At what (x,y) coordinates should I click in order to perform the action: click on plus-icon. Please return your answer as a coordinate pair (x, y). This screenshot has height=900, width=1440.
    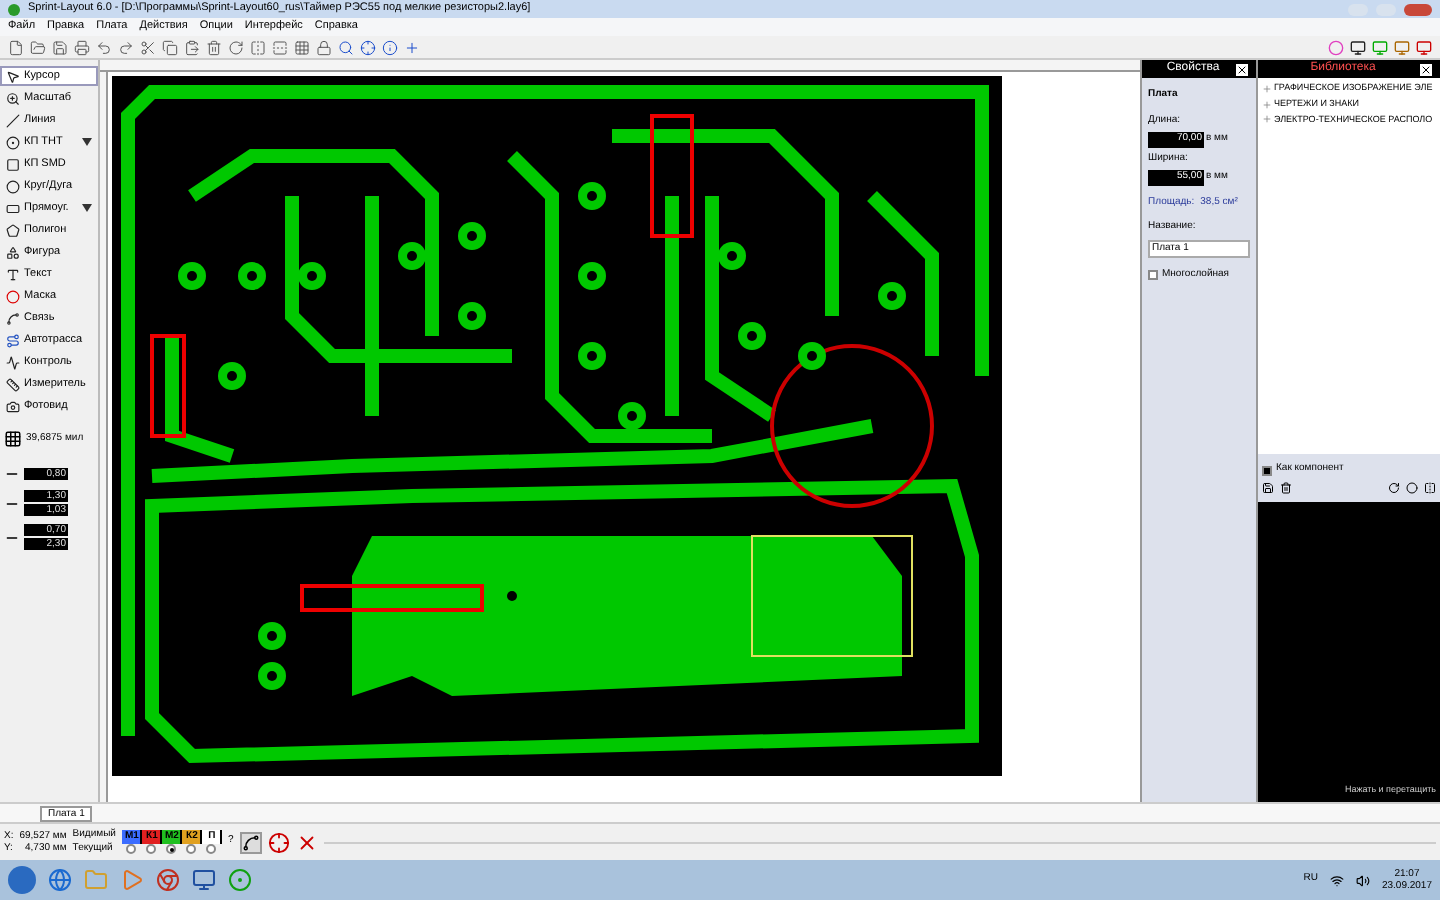
    Looking at the image, I should click on (412, 47).